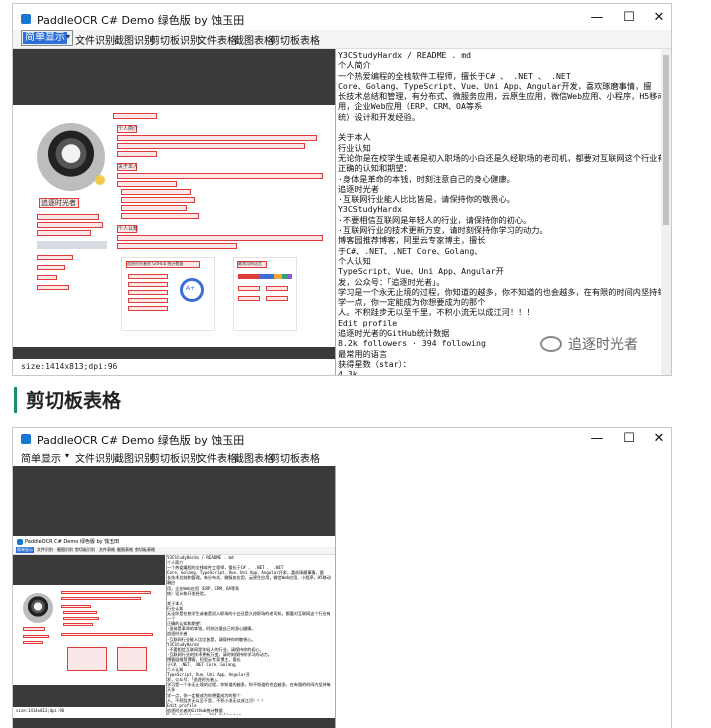  What do you see at coordinates (26, 19) in the screenshot?
I see `app-icon` at bounding box center [26, 19].